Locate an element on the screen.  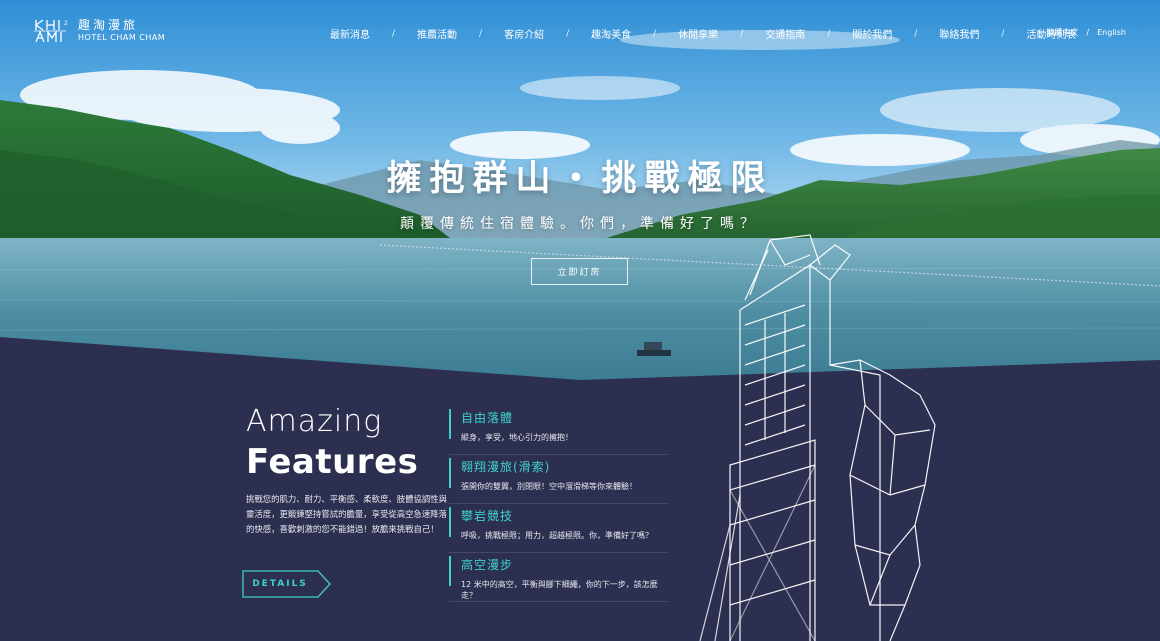
details-button: DETAILS is located at coordinates (287, 584).